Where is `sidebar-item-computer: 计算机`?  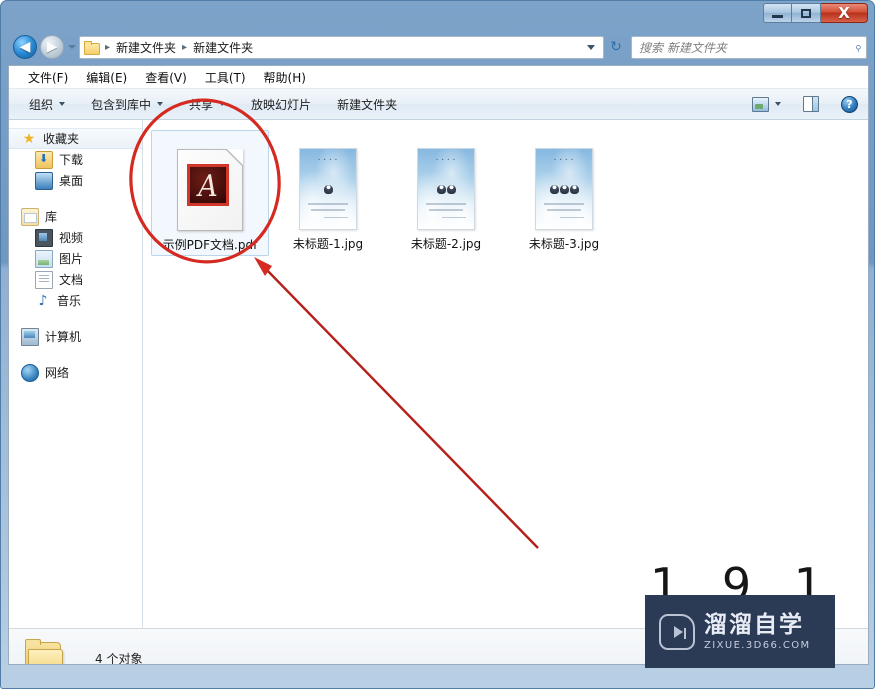
sidebar-item-computer: 计算机 is located at coordinates (75, 336).